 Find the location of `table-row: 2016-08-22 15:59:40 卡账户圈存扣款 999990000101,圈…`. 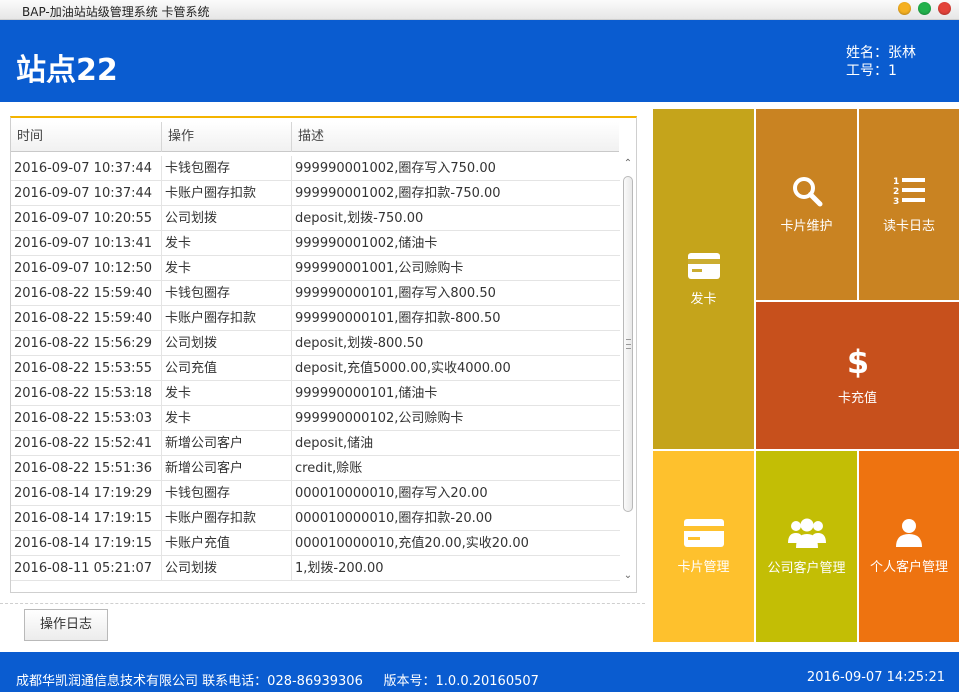

table-row: 2016-08-22 15:59:40 卡账户圈存扣款 999990000101,圈… is located at coordinates (315, 318).